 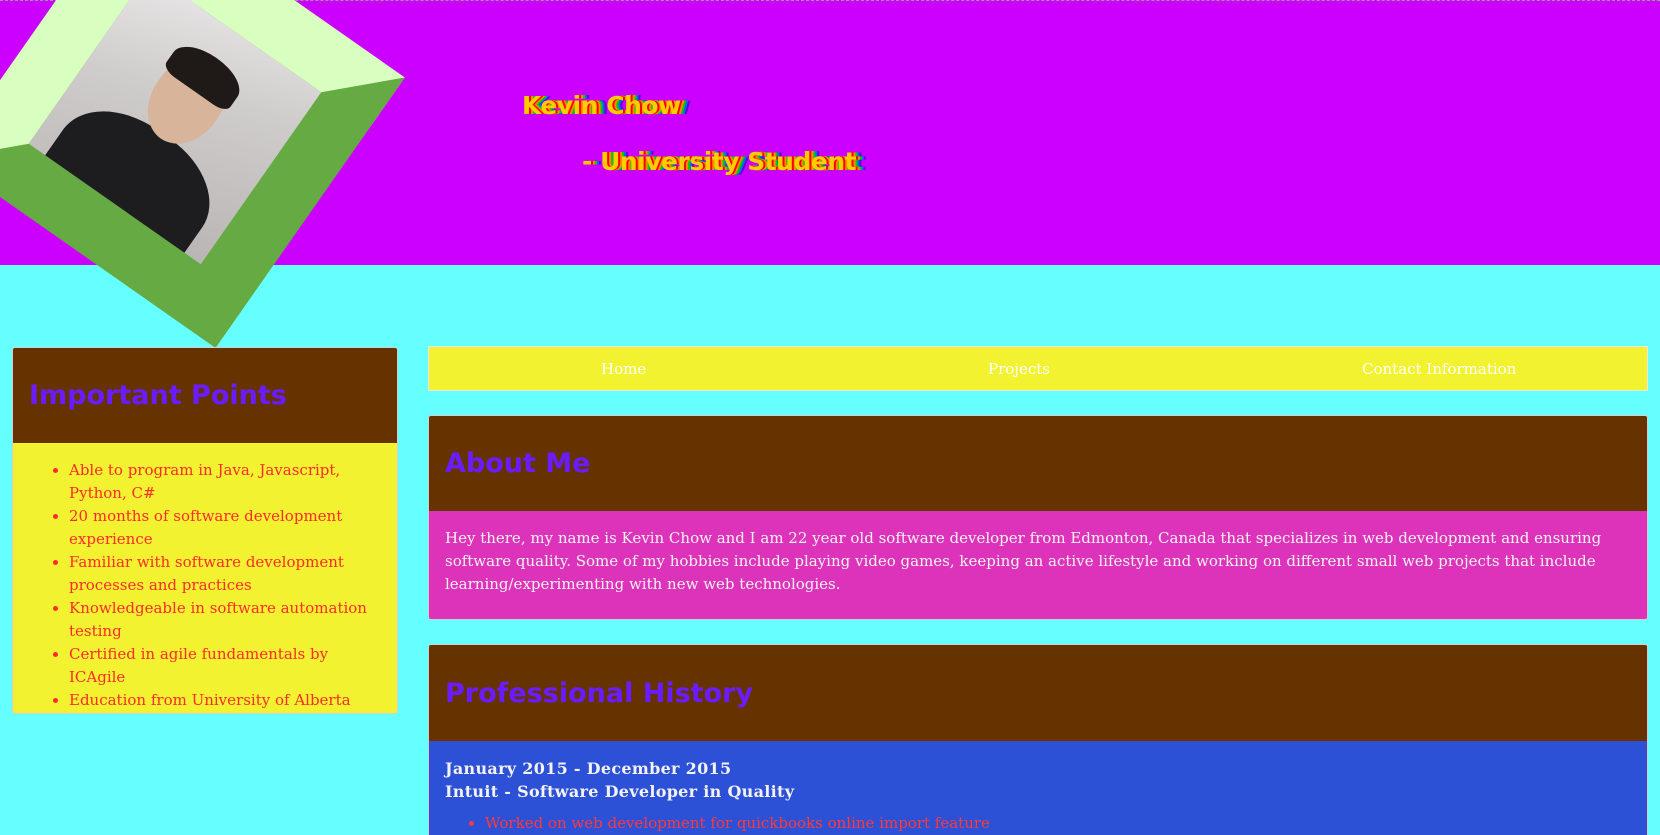 What do you see at coordinates (1038, 693) in the screenshot?
I see `history-header: Professional History` at bounding box center [1038, 693].